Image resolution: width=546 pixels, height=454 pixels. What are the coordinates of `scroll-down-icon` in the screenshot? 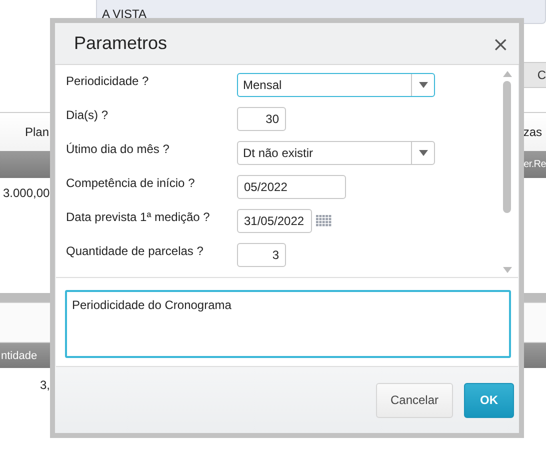 It's located at (507, 270).